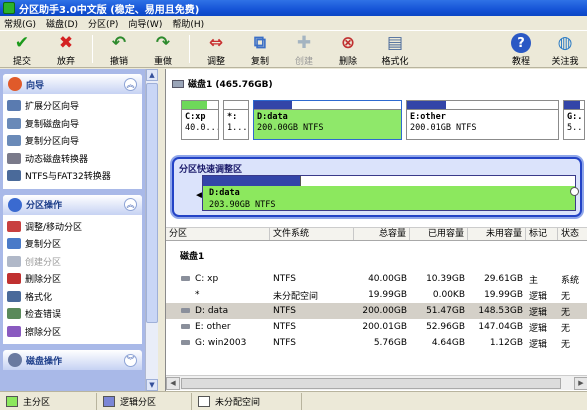 This screenshot has height=410, width=587. What do you see at coordinates (14, 158) in the screenshot?
I see `dynamic-disk-icon` at bounding box center [14, 158].